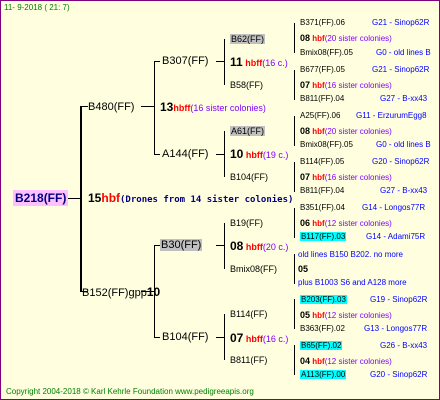 This screenshot has height=400, width=440. I want to click on queen-b104: B104(FF), so click(185, 337).